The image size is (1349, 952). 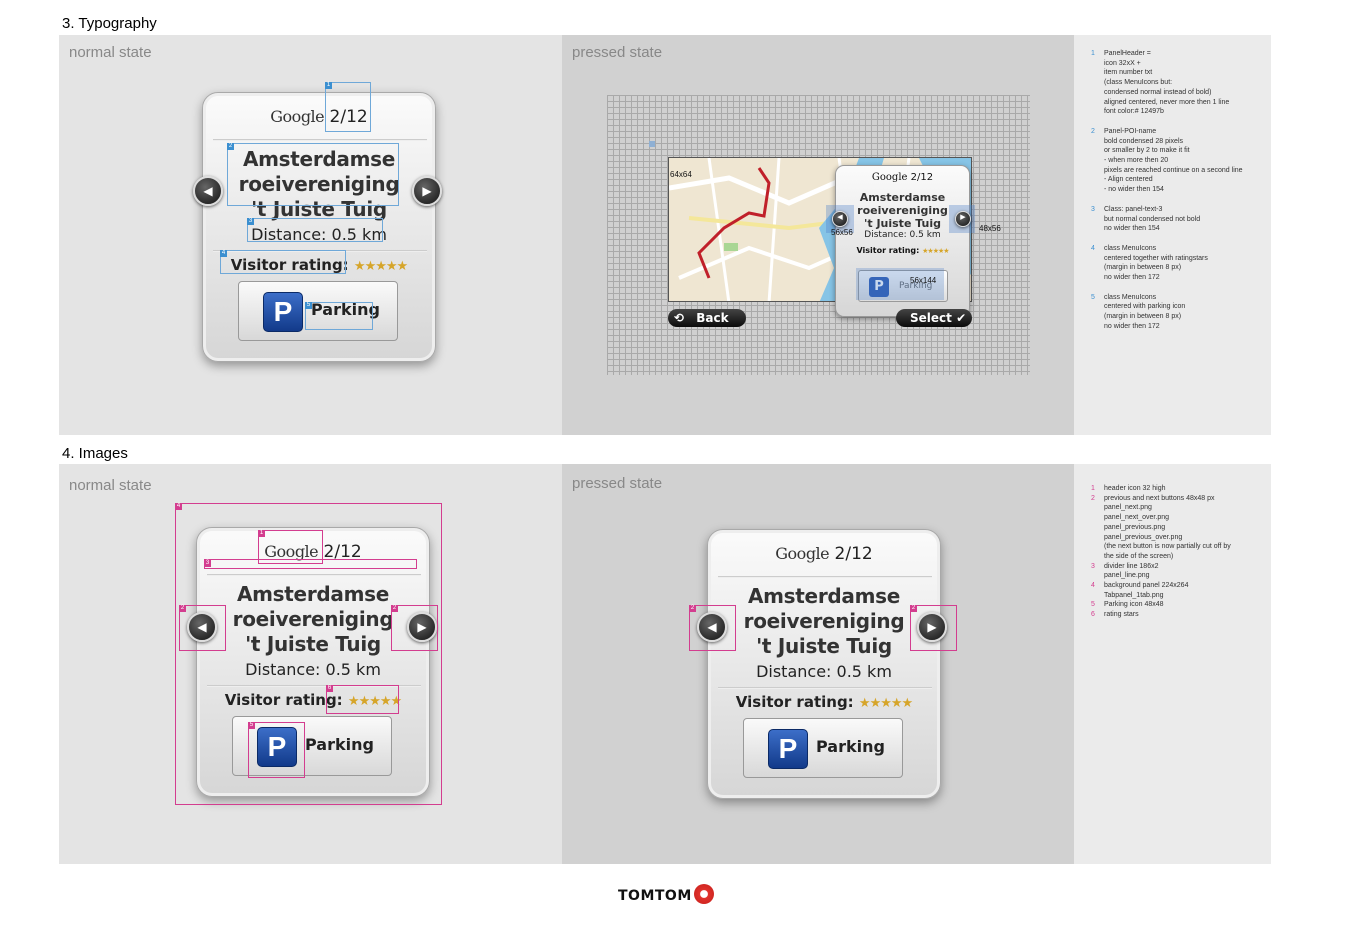 What do you see at coordinates (1178, 571) in the screenshot?
I see `note-item: 3 divider line 186x2 panel_line.png` at bounding box center [1178, 571].